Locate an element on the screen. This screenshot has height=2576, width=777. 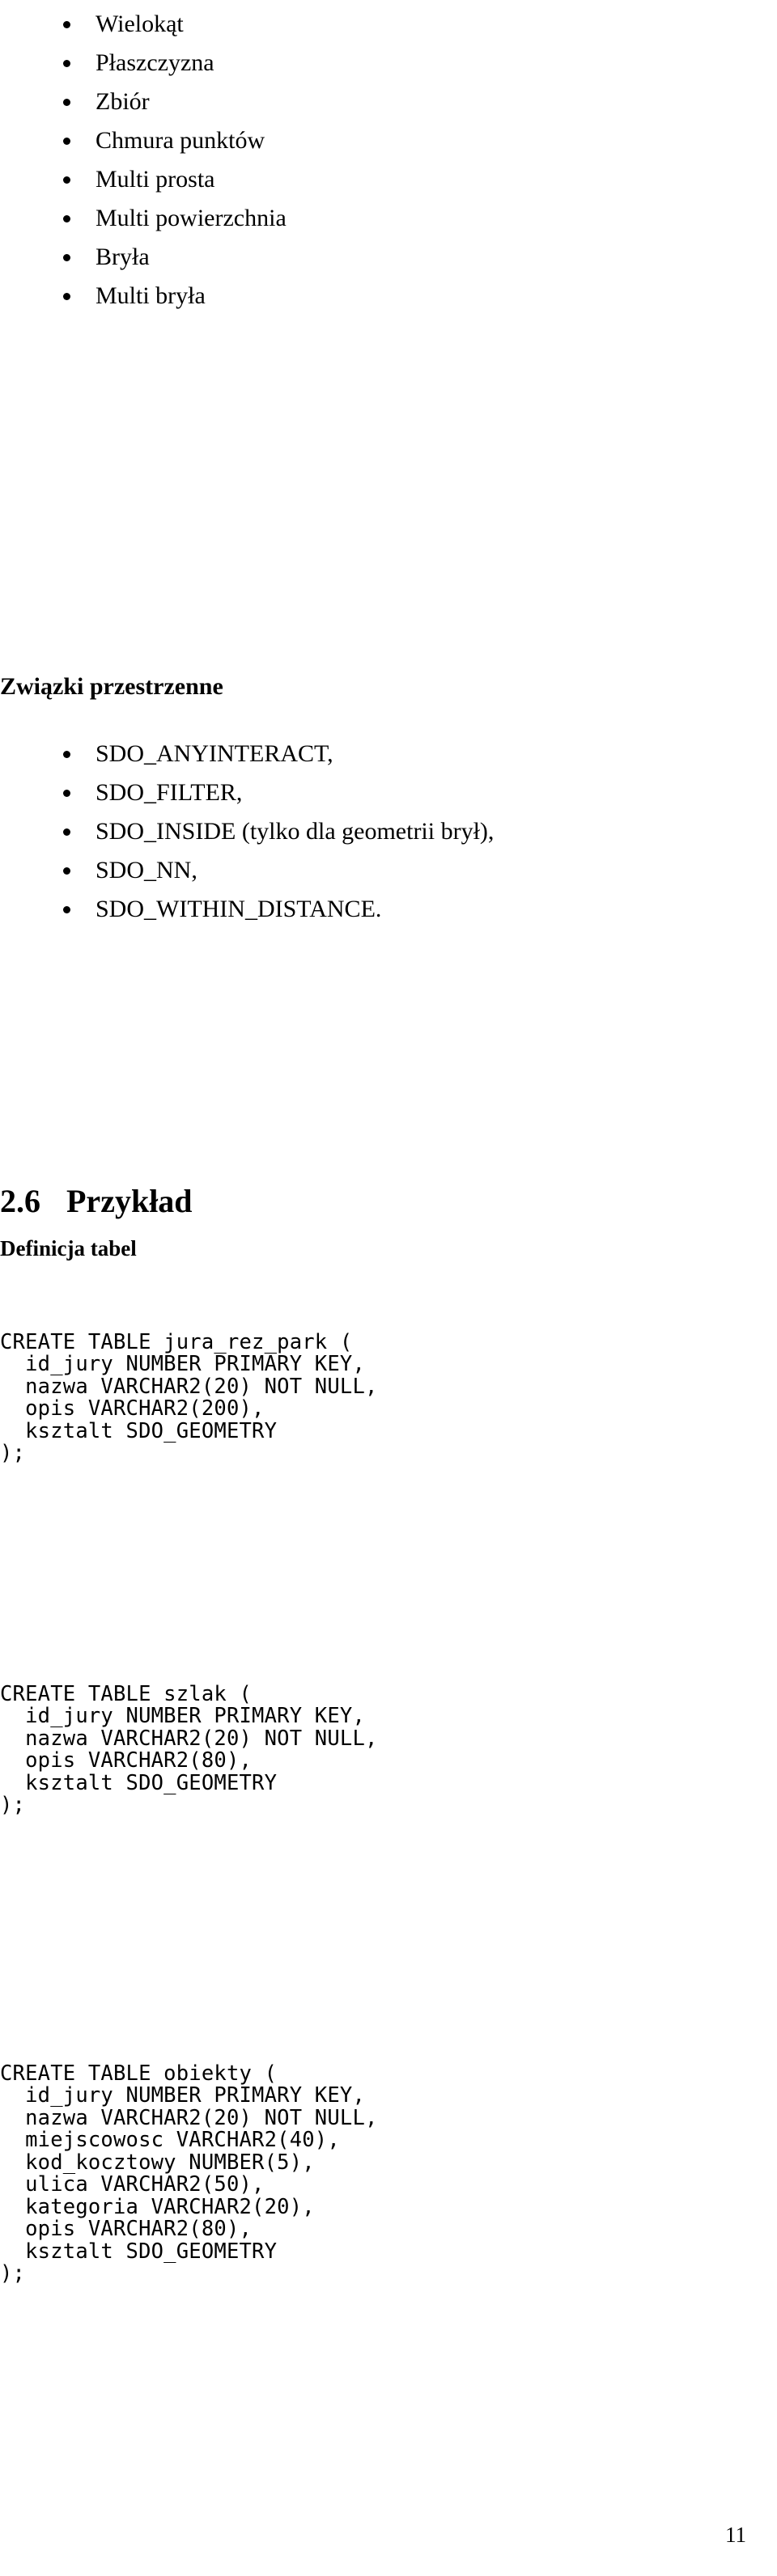
list-item: Multi powierzchnia is located at coordinates (388, 218).